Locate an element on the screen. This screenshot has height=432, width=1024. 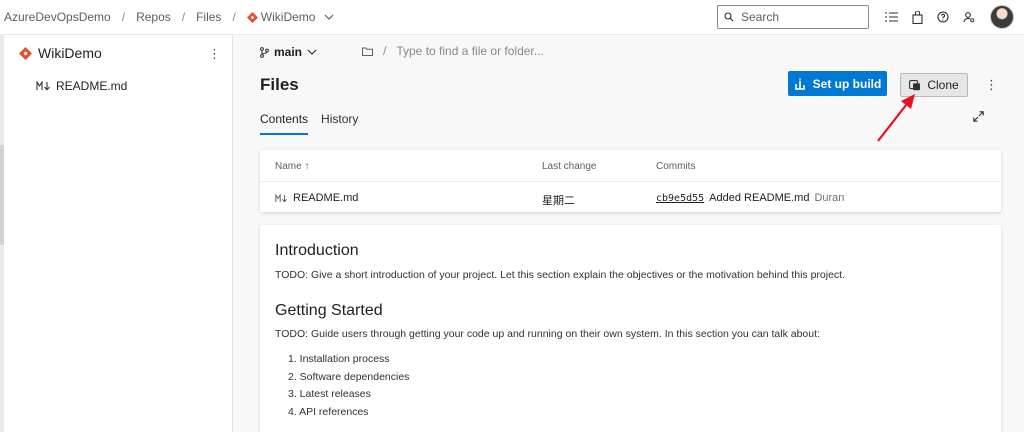
last-change-value: 星期二 is located at coordinates (558, 201).